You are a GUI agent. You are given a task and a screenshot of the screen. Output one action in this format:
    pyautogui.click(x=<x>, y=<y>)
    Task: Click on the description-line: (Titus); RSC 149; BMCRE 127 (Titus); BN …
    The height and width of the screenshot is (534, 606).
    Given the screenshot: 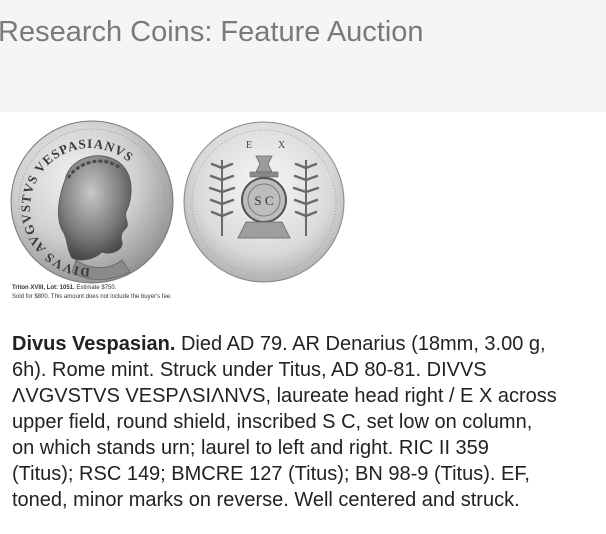 What is the action you would take?
    pyautogui.click(x=271, y=474)
    